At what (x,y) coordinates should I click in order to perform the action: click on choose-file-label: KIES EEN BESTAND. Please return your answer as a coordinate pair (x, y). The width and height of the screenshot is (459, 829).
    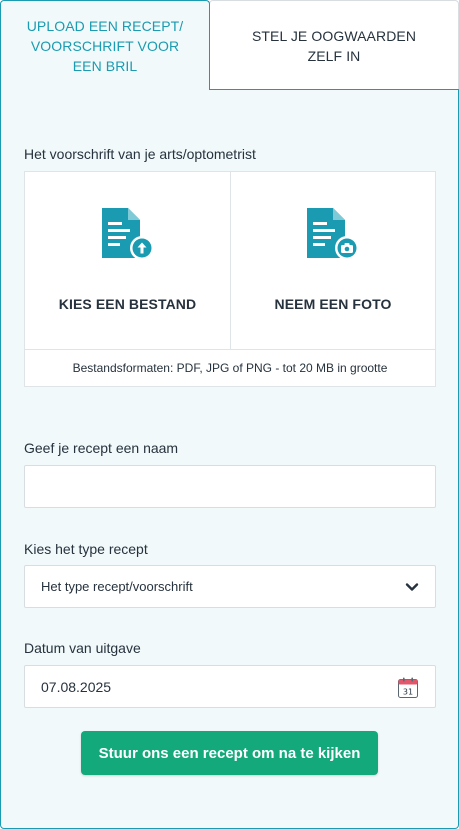
    Looking at the image, I should click on (127, 304).